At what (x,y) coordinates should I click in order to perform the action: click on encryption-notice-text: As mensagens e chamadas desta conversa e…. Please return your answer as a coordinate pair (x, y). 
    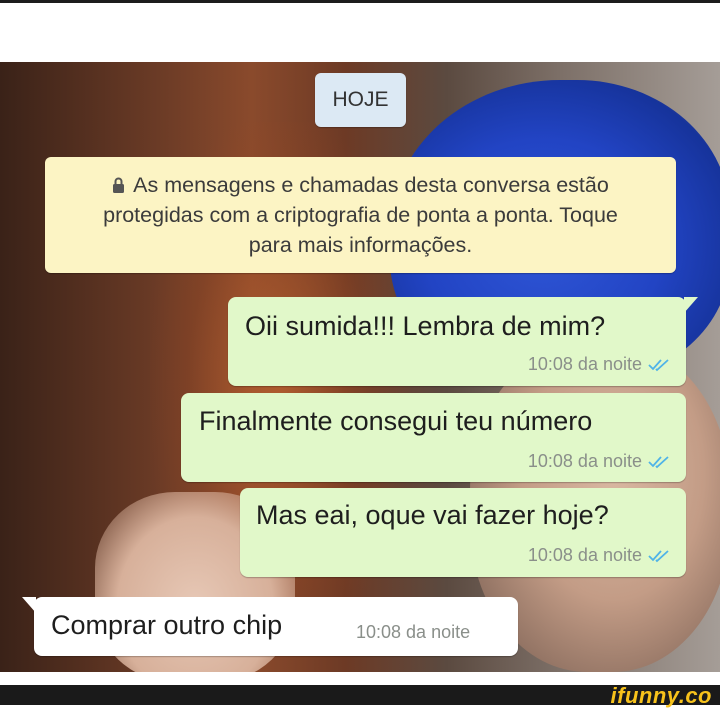
    Looking at the image, I should click on (360, 215).